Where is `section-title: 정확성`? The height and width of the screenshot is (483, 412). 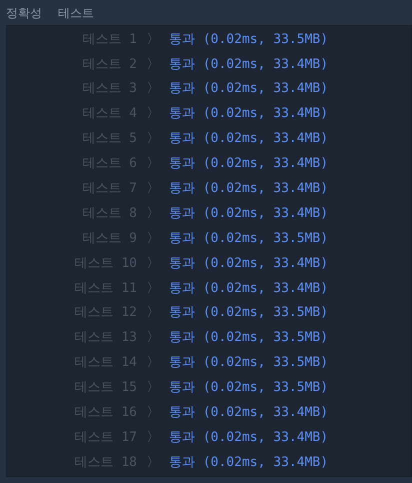
section-title: 정확성 is located at coordinates (24, 13).